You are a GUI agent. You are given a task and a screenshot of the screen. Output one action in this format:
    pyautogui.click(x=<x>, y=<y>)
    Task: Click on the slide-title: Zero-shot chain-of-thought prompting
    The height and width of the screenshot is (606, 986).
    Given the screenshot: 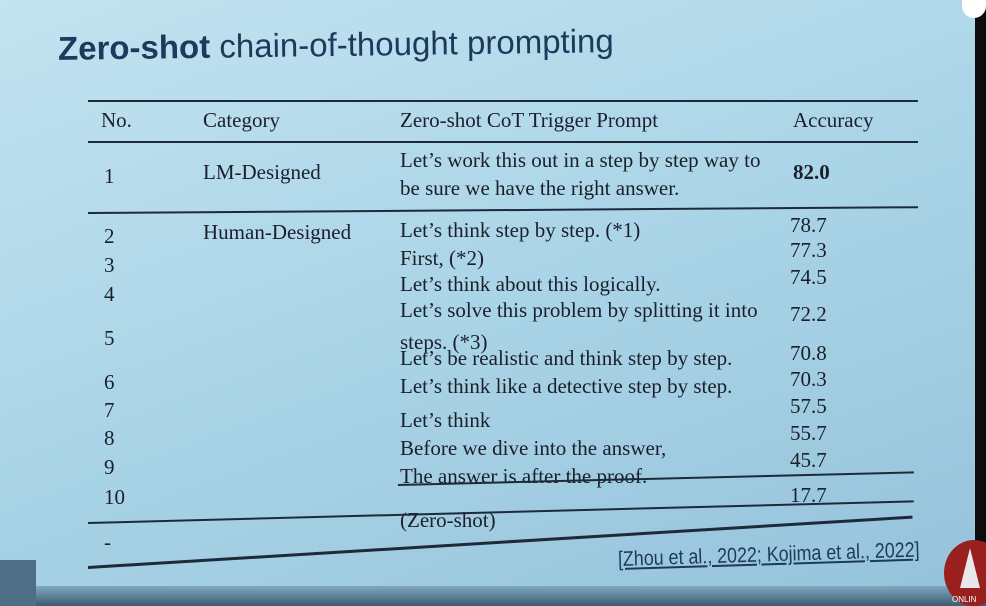 What is the action you would take?
    pyautogui.click(x=336, y=45)
    